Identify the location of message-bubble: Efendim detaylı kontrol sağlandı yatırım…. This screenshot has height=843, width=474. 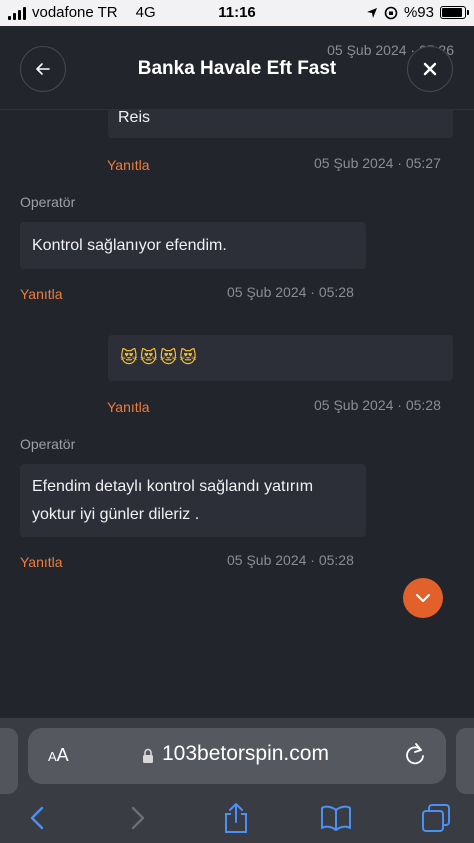
(193, 500).